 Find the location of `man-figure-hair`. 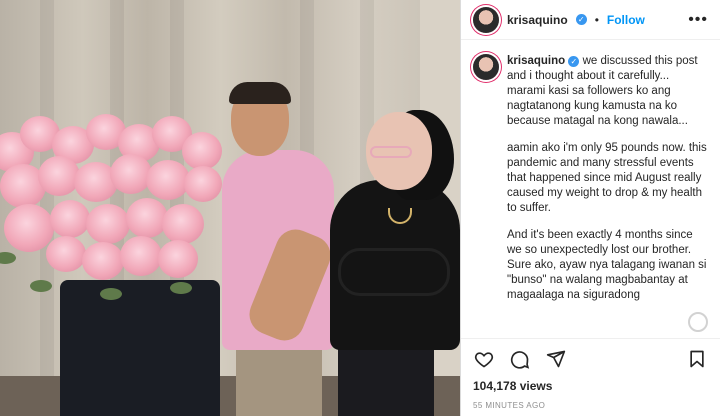

man-figure-hair is located at coordinates (260, 93).